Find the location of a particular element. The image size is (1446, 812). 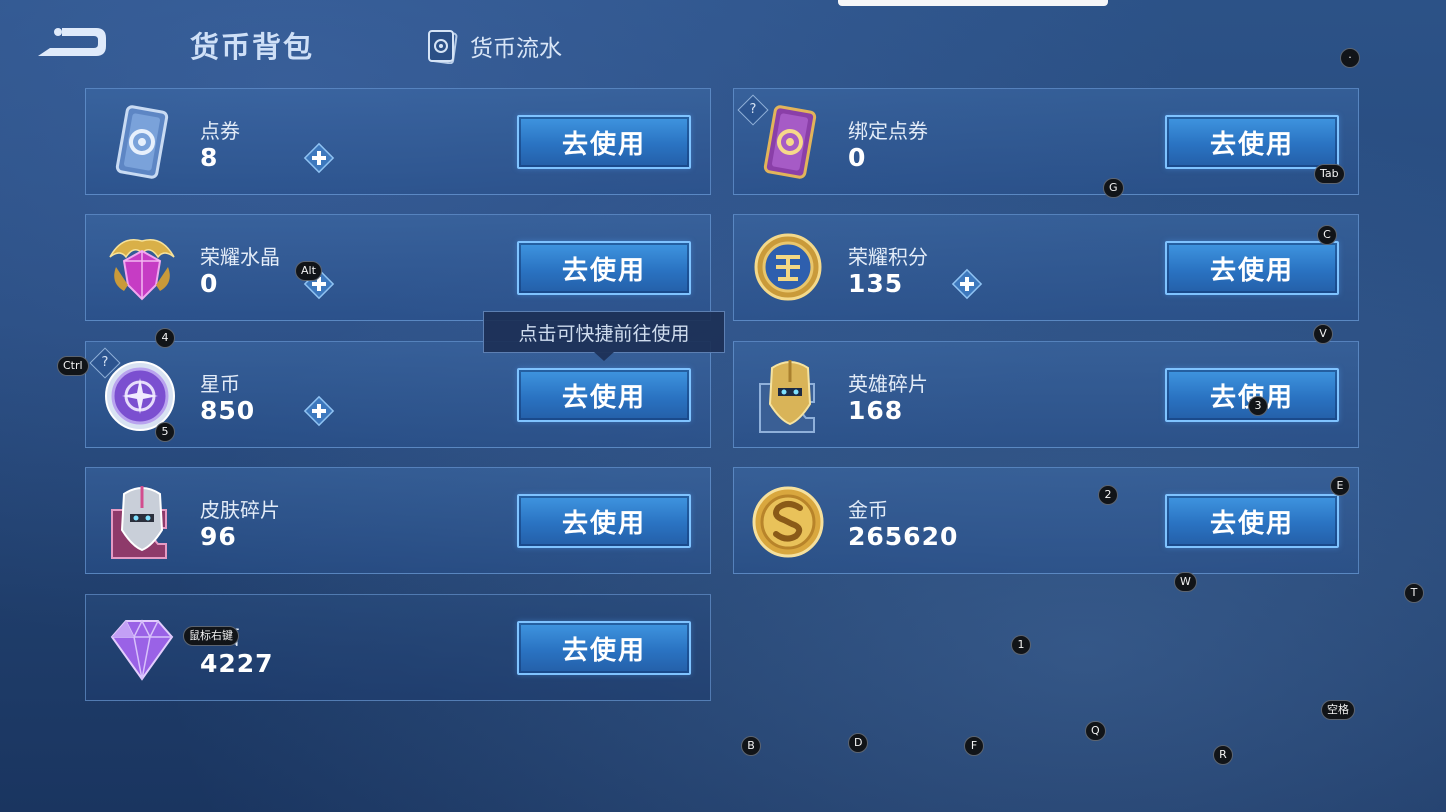

key-hint-c: C is located at coordinates (1327, 235).